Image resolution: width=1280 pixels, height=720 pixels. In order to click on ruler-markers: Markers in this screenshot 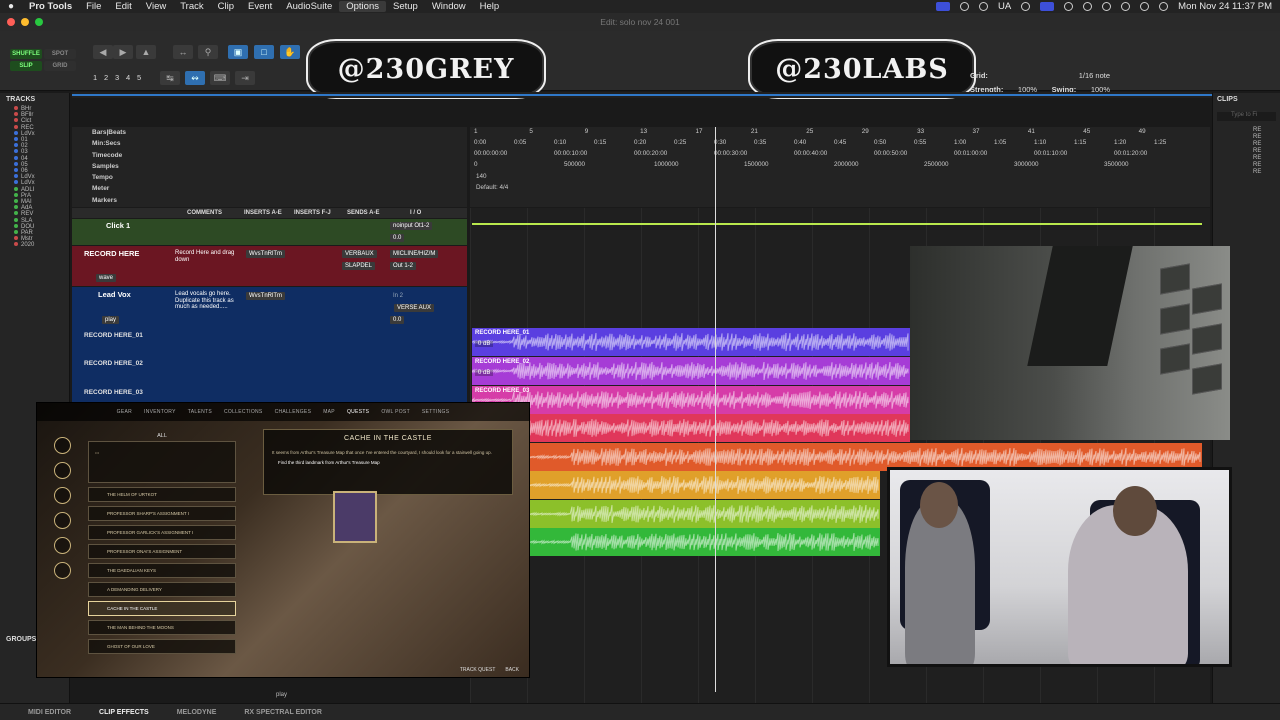, I will do `click(269, 200)`.